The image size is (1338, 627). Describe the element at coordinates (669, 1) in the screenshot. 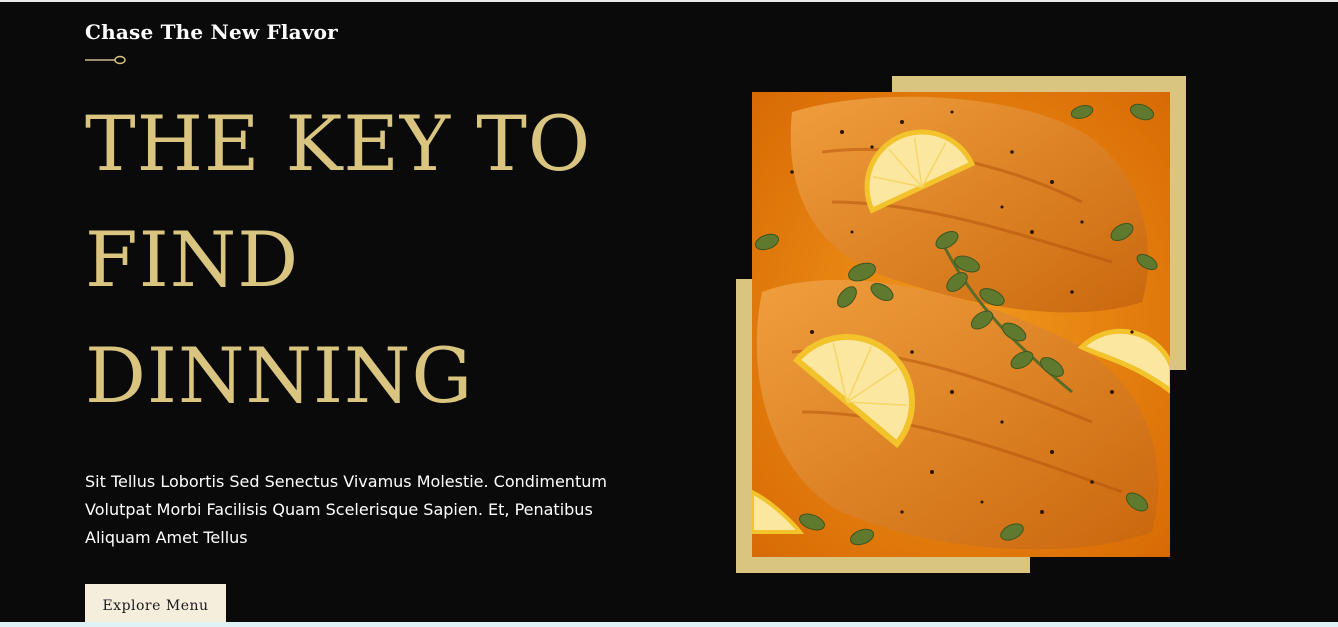

I see `top-border` at that location.